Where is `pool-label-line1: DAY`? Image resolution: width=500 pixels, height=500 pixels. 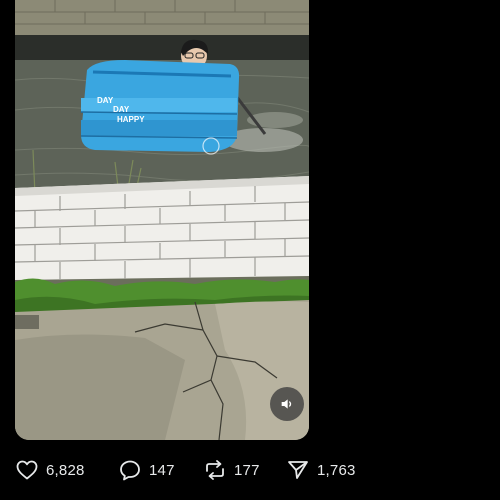 pool-label-line1: DAY is located at coordinates (105, 100).